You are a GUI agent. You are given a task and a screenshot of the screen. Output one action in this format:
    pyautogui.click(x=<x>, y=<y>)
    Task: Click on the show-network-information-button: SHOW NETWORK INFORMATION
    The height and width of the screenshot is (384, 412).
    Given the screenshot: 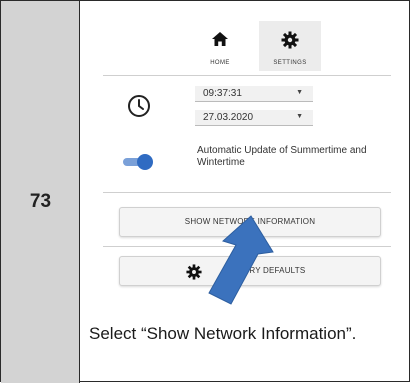 What is the action you would take?
    pyautogui.click(x=250, y=222)
    